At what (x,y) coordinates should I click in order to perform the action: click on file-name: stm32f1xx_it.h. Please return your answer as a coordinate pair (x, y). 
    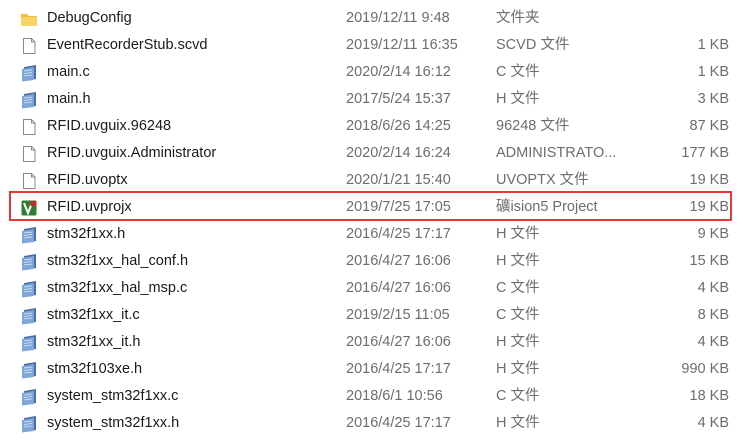
    Looking at the image, I should click on (94, 342).